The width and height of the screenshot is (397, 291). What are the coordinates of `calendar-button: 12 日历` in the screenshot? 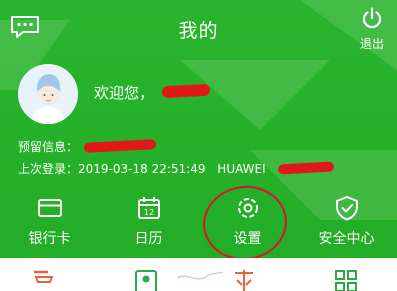 It's located at (148, 223).